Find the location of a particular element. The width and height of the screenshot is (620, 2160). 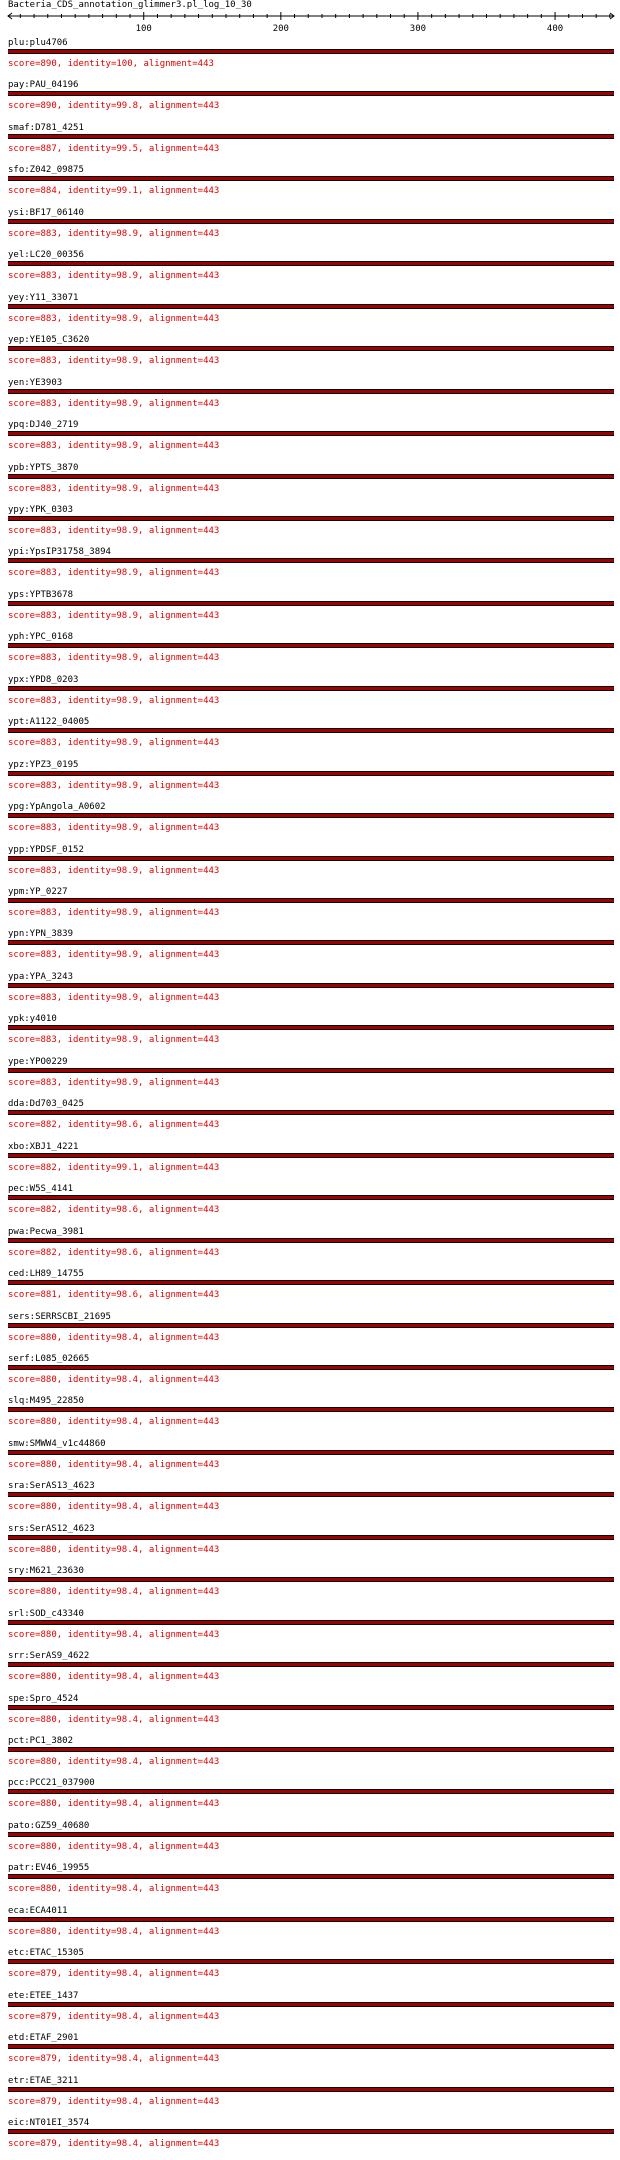

hit-name: ypb:YPTS_3870 is located at coordinates (43, 468).